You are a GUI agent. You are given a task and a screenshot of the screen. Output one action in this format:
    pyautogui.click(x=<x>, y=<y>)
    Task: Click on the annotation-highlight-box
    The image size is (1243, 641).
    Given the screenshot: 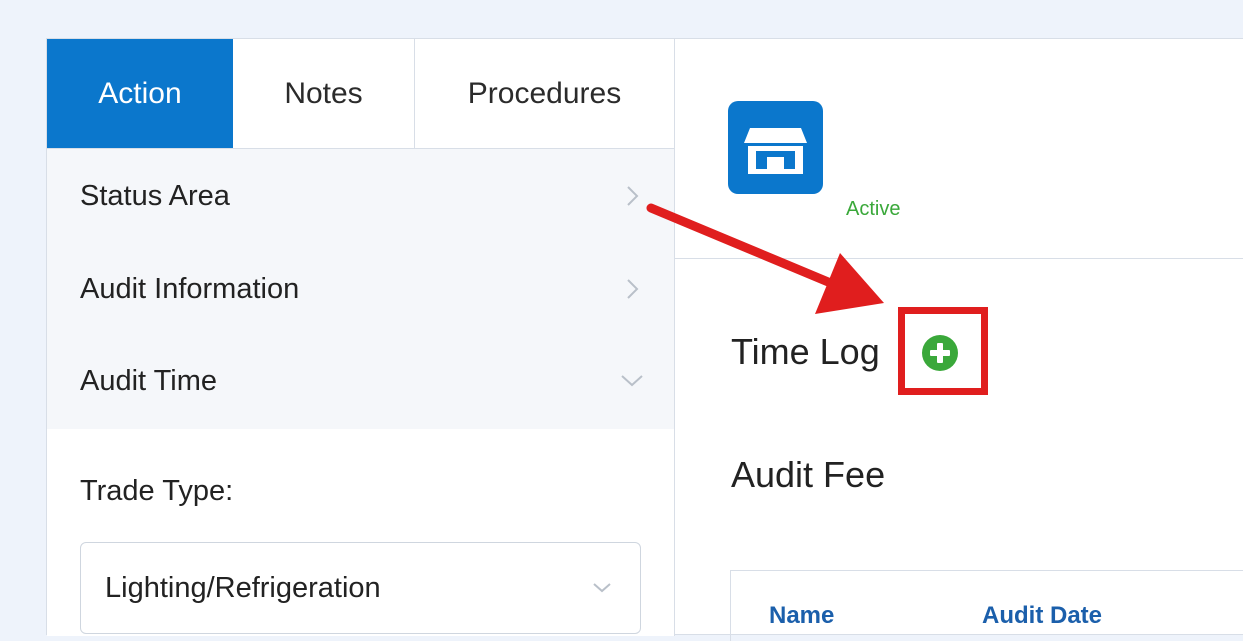 What is the action you would take?
    pyautogui.click(x=943, y=351)
    